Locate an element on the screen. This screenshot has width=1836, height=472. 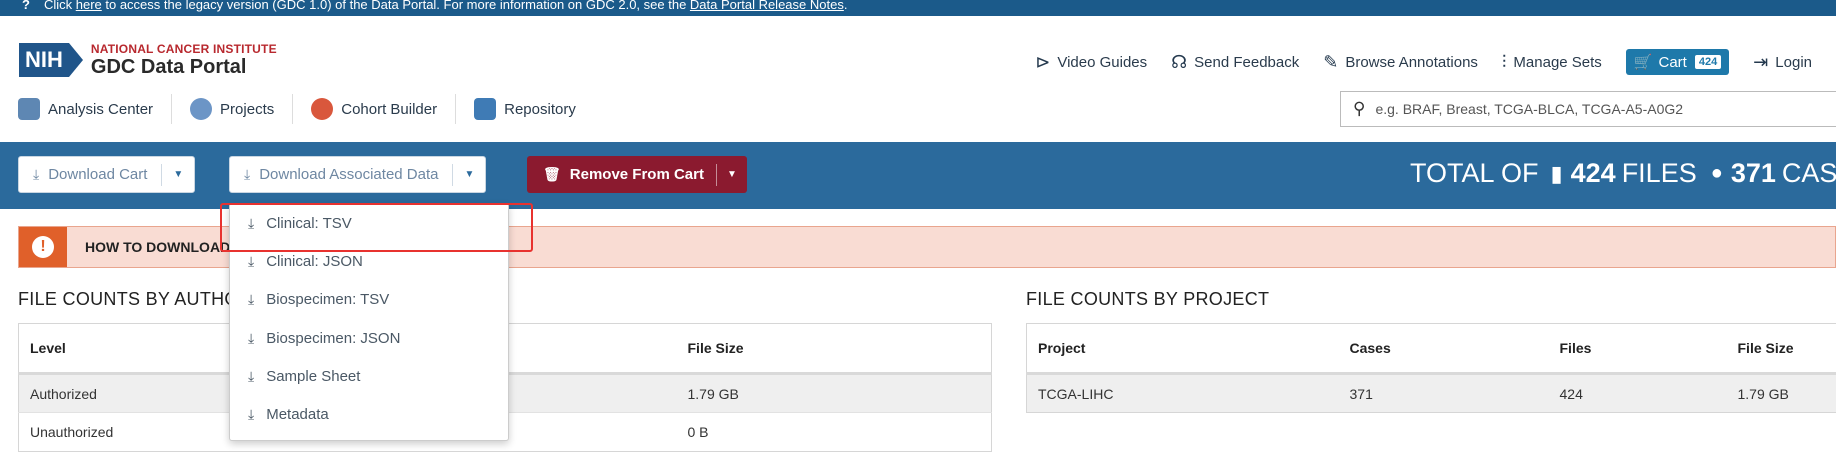
login-icon: ⇥ is located at coordinates (1761, 61).